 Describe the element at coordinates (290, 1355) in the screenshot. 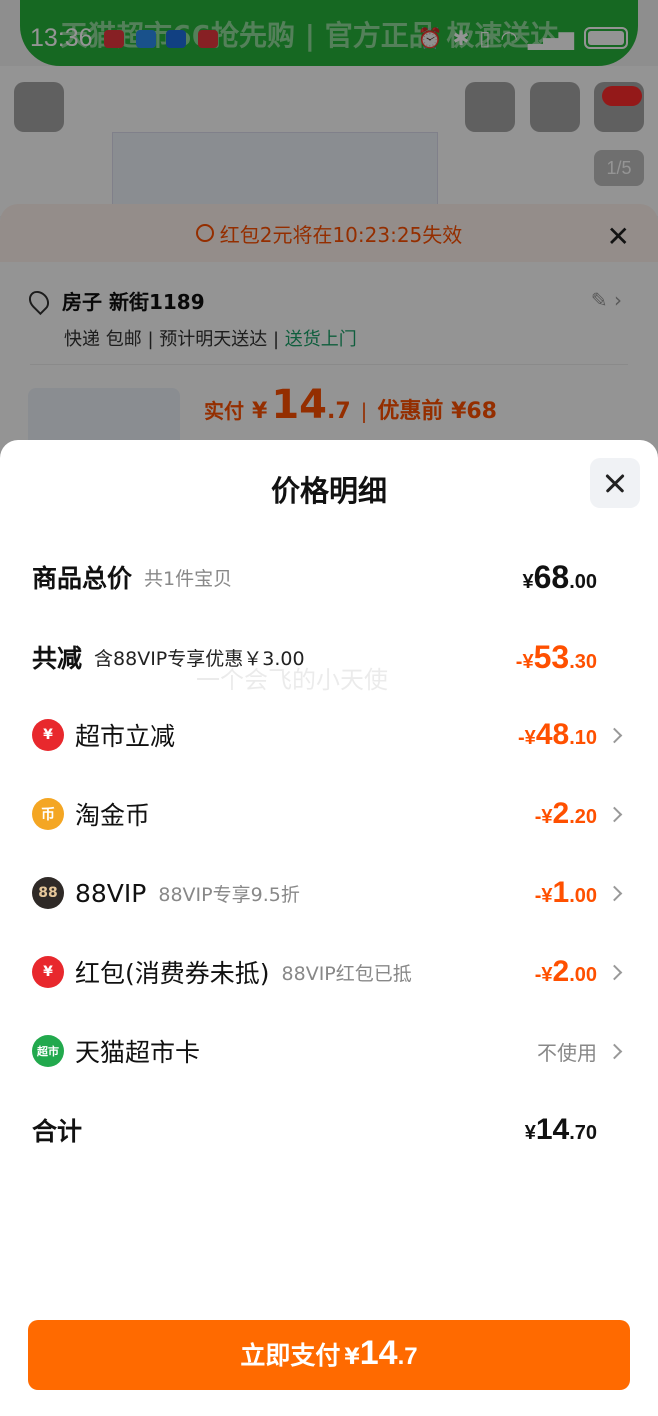

I see `pay-now-label: 立即支付` at that location.